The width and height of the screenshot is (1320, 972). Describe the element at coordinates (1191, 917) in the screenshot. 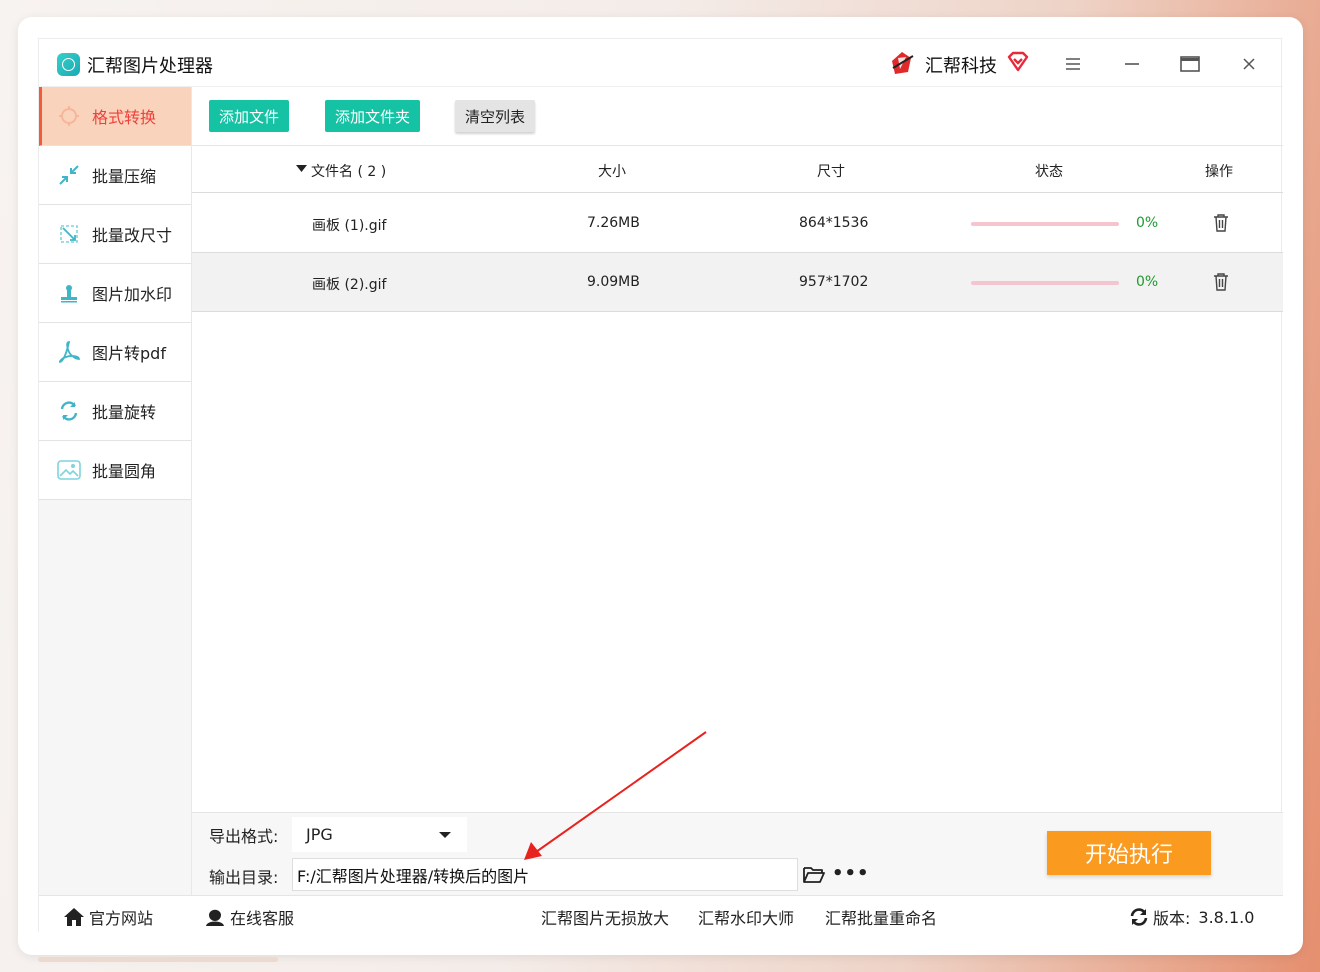

I see `version-info: 版本: 3.8.1.0` at that location.